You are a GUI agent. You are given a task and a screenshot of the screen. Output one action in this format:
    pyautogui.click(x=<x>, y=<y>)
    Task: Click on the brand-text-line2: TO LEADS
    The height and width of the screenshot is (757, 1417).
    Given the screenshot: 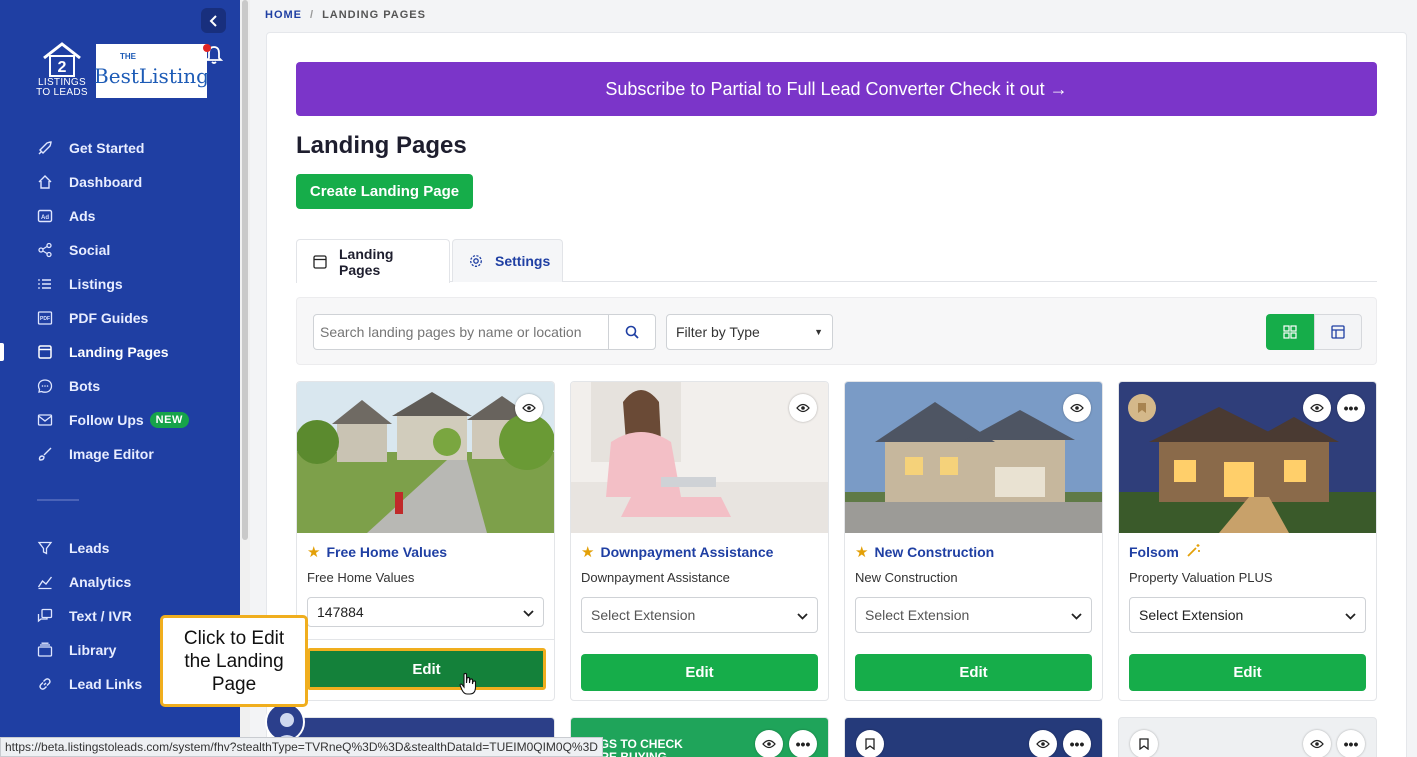 What is the action you would take?
    pyautogui.click(x=62, y=92)
    